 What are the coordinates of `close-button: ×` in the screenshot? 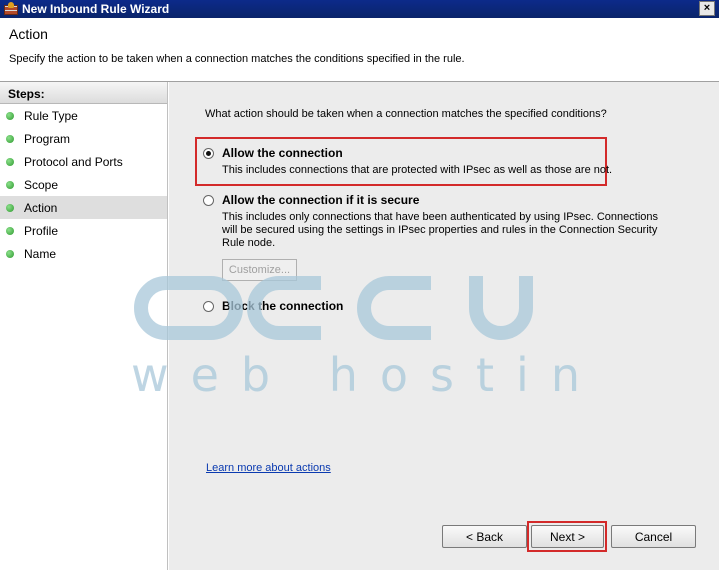 It's located at (707, 8).